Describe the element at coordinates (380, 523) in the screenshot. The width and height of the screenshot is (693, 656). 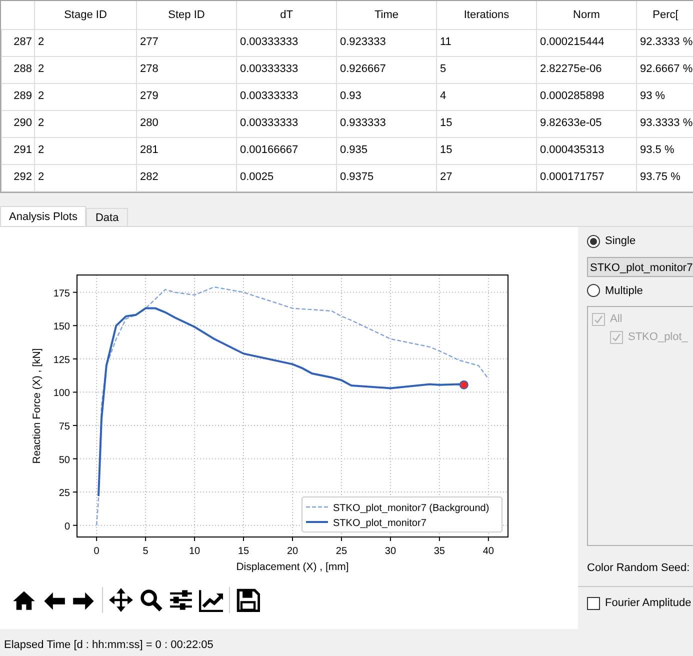
I see `legend-label: STKO_plot_monitor7` at that location.